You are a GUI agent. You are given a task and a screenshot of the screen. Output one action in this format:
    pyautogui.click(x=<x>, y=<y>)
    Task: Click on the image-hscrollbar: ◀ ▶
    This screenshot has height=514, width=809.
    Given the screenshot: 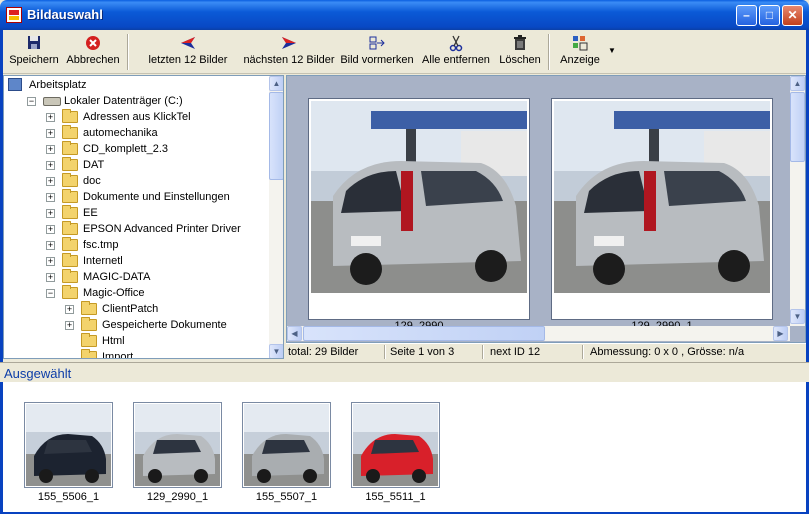 What is the action you would take?
    pyautogui.click(x=538, y=333)
    